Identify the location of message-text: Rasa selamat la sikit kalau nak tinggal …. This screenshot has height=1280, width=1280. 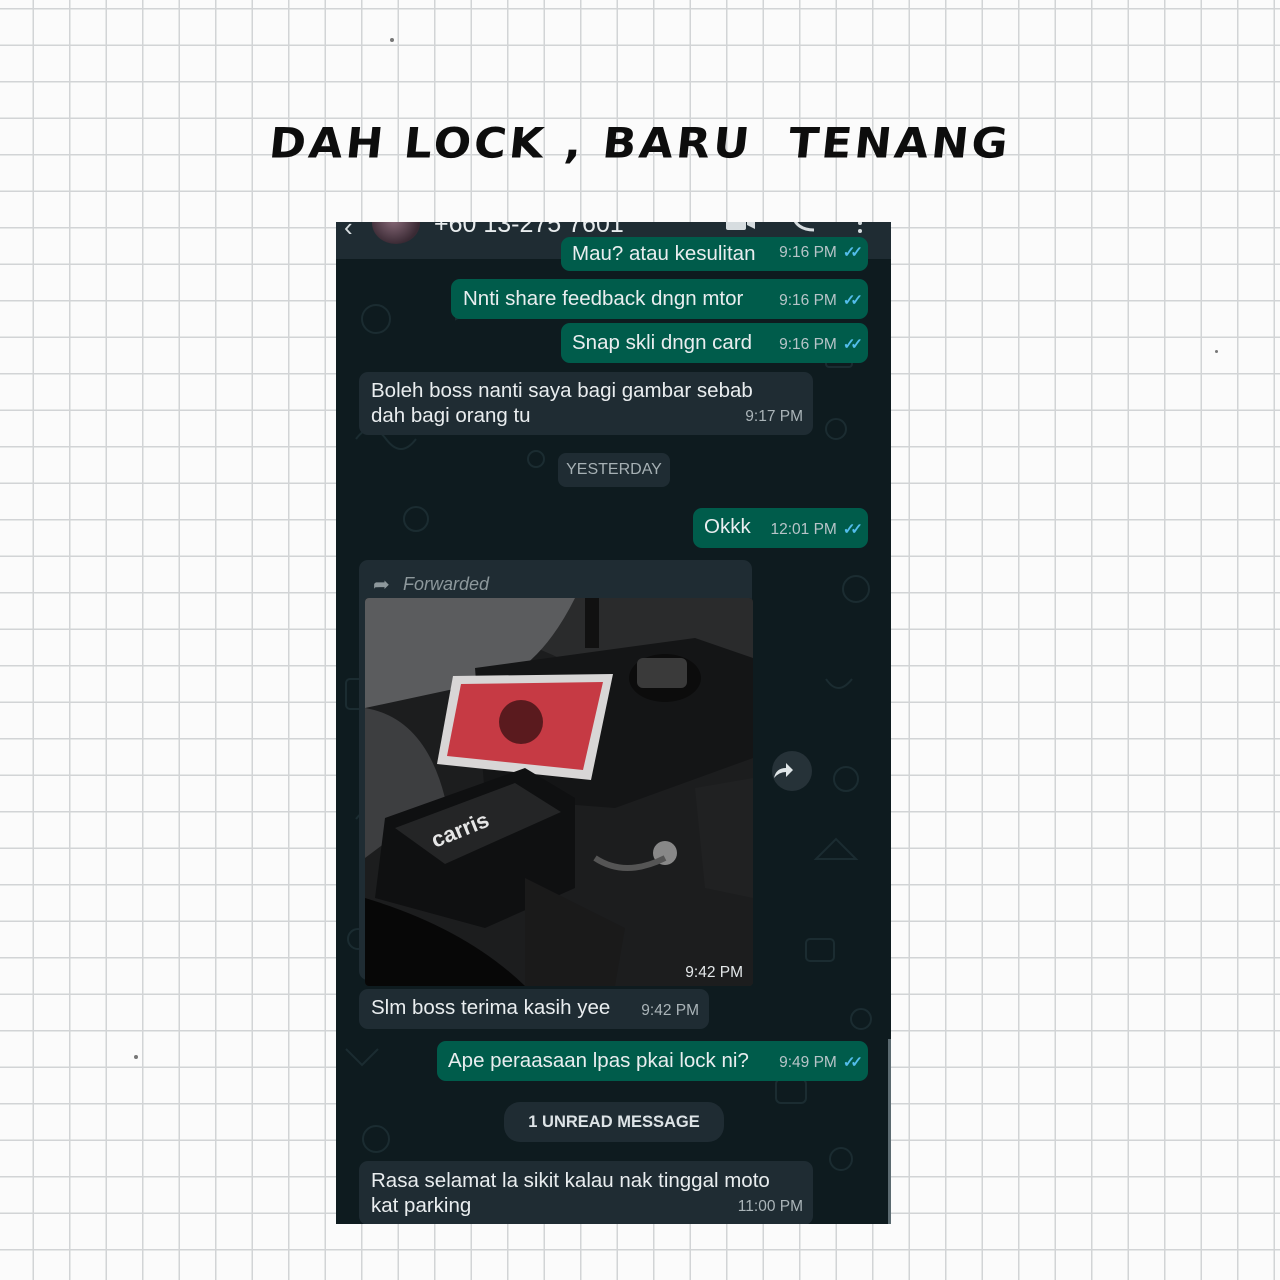
(570, 1193).